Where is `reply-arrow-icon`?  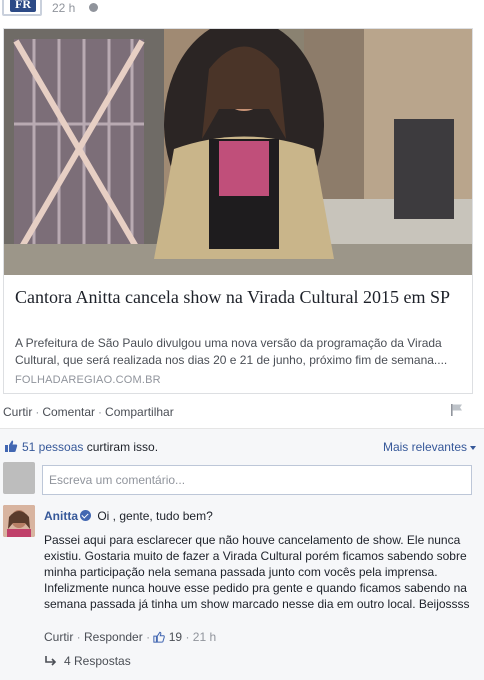
reply-arrow-icon is located at coordinates (51, 661).